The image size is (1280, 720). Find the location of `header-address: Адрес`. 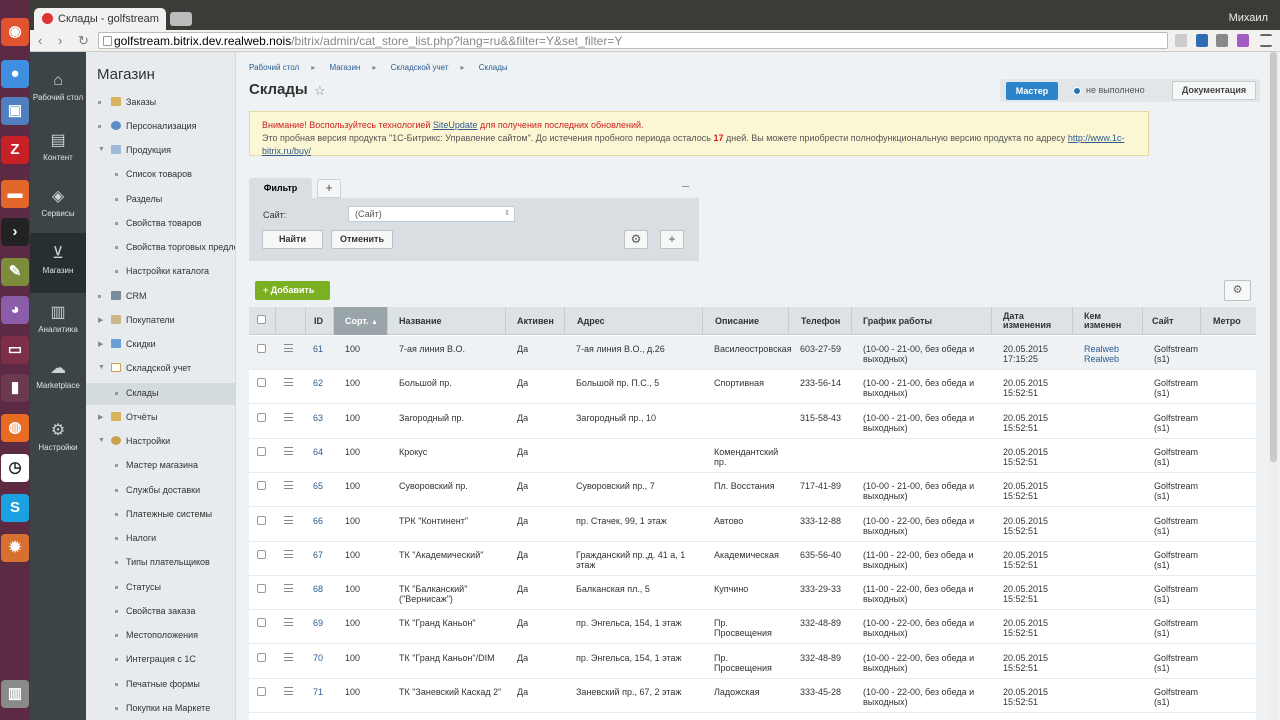

header-address: Адрес is located at coordinates (634, 321).